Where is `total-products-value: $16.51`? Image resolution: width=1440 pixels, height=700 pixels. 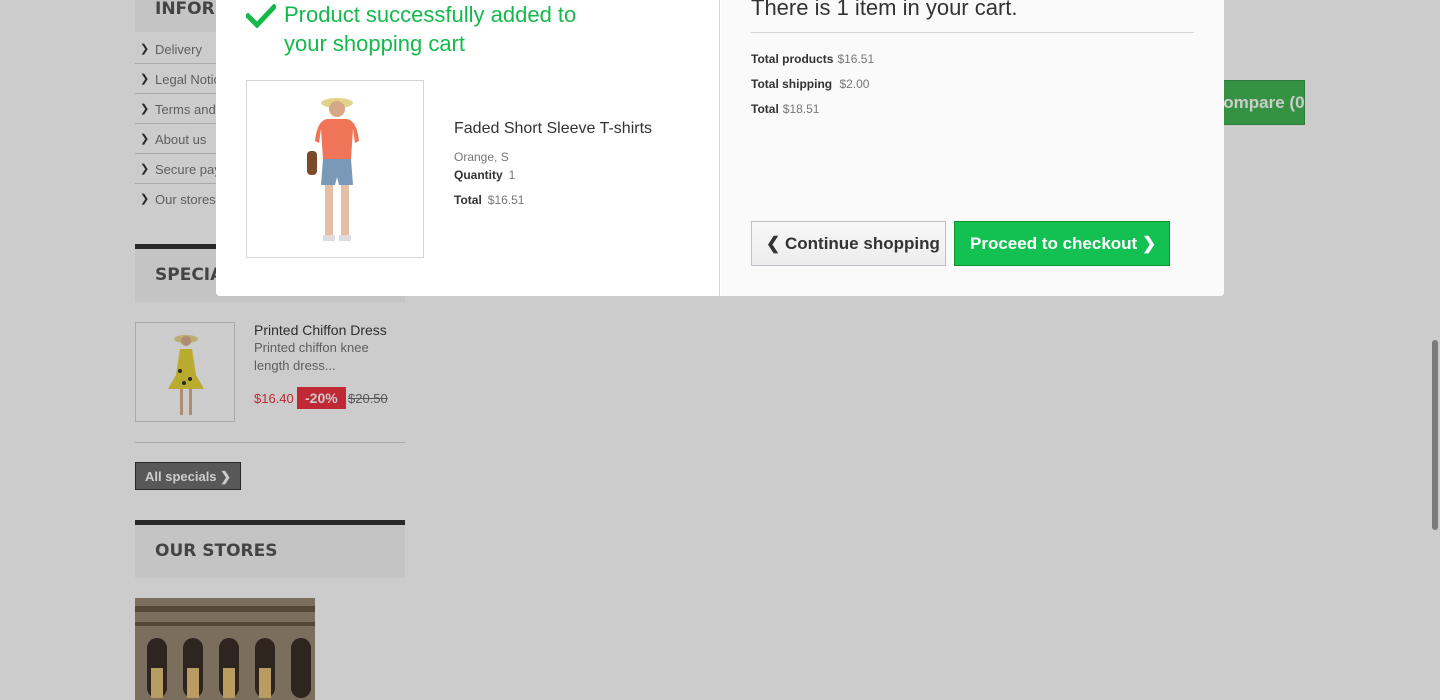
total-products-value: $16.51 is located at coordinates (856, 59).